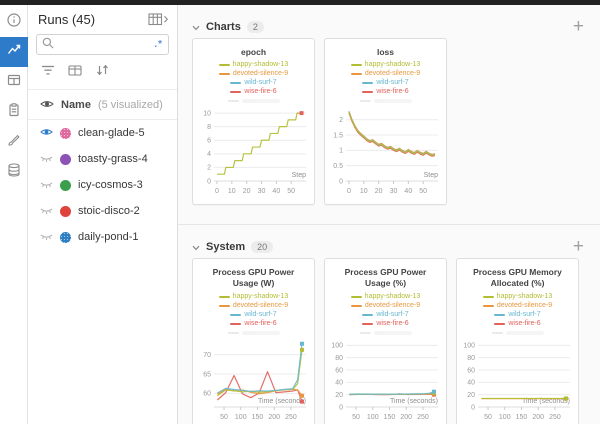 Image resolution: width=600 pixels, height=424 pixels. Describe the element at coordinates (158, 19) in the screenshot. I see `runs-table-toggle-button` at that location.